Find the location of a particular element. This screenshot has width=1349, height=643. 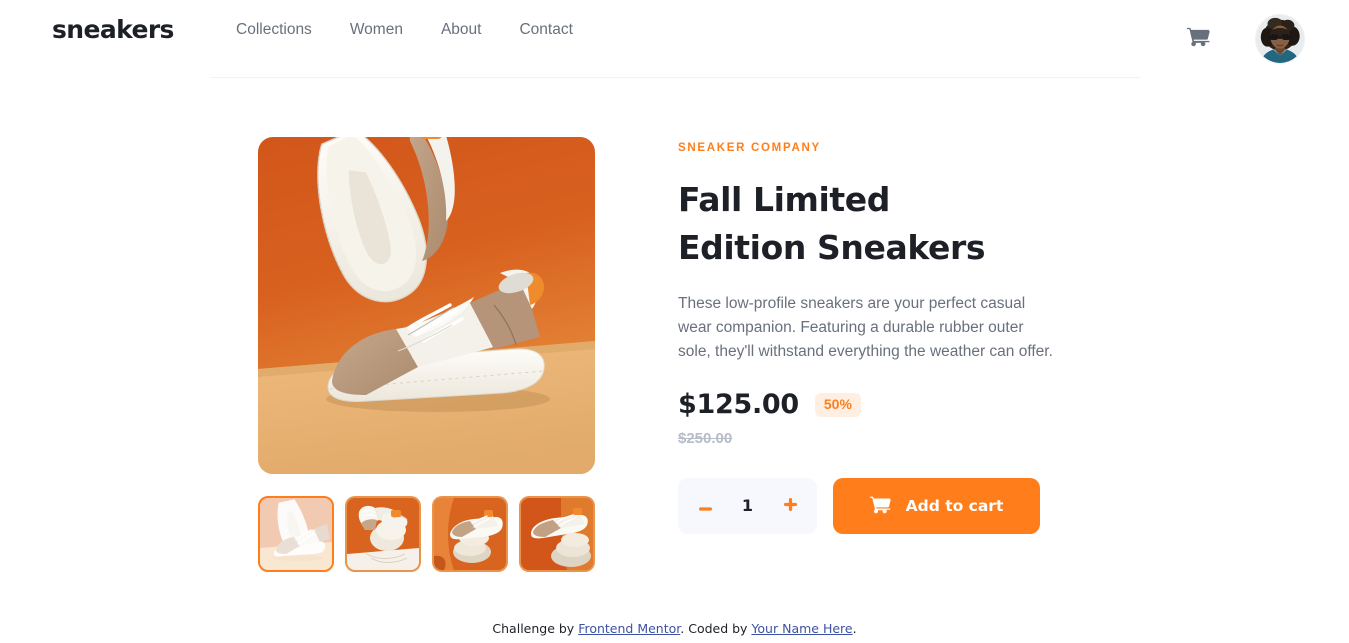

author-link: Your Name Here is located at coordinates (801, 628).